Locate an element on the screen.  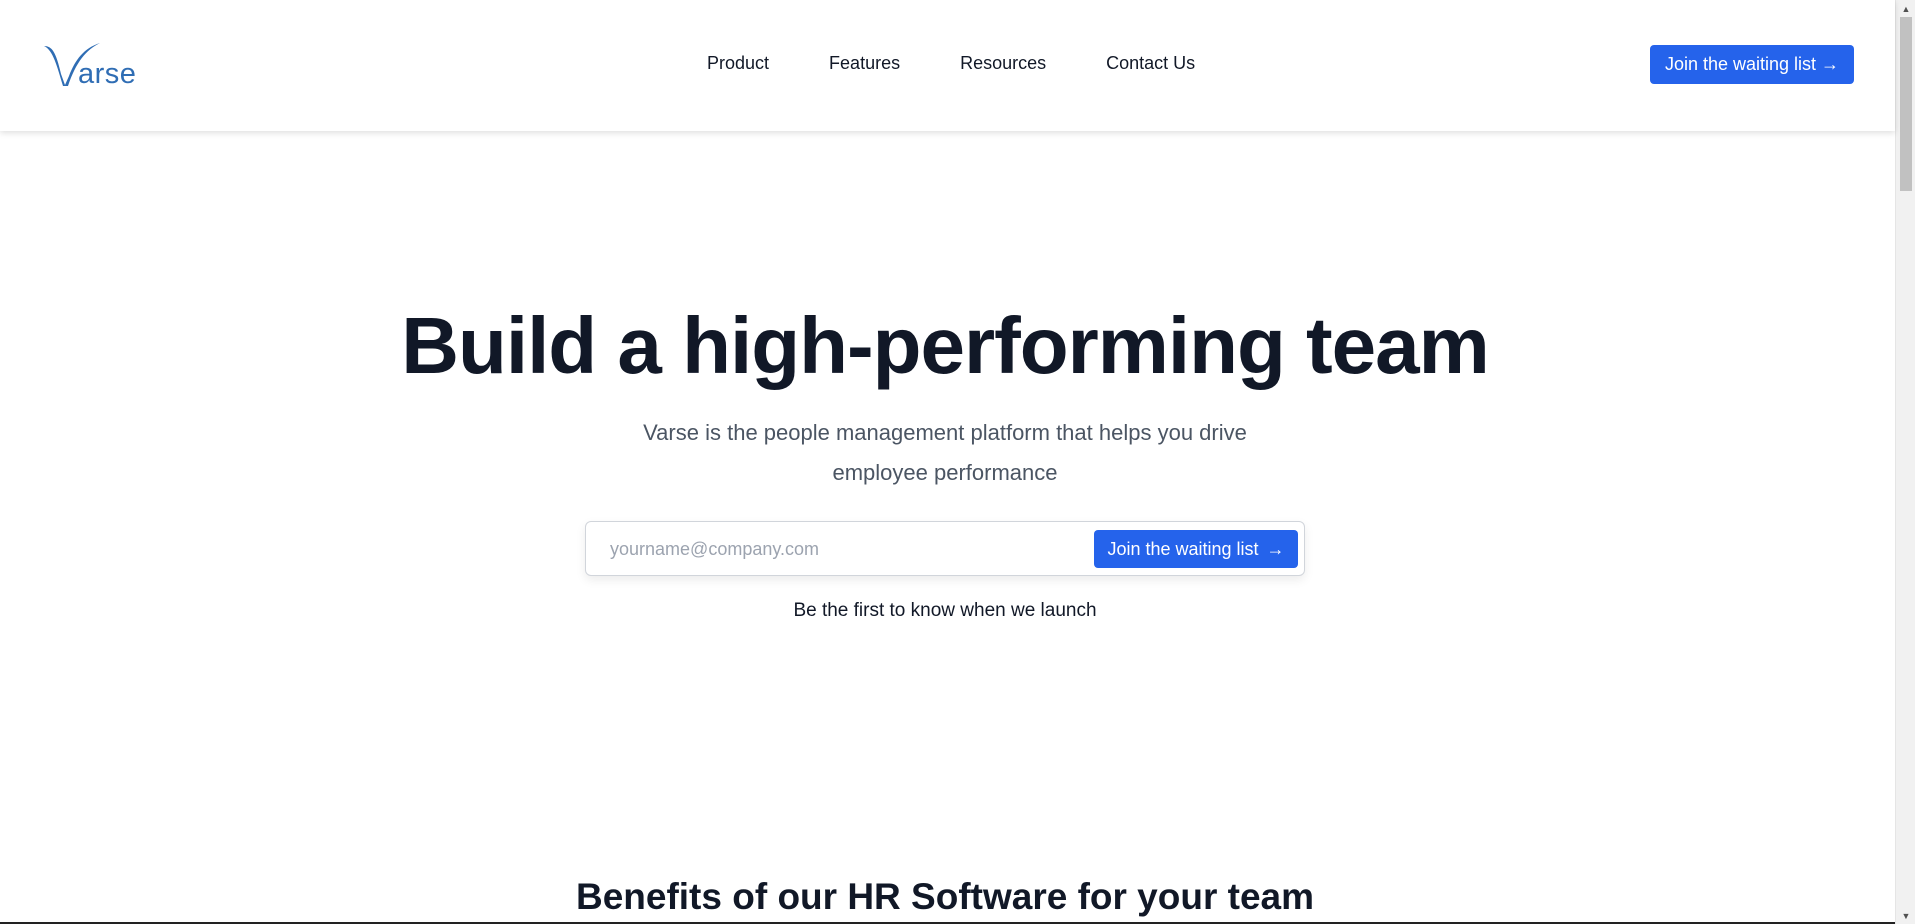
waitlist-signup-form: Join the waiting list → is located at coordinates (945, 548).